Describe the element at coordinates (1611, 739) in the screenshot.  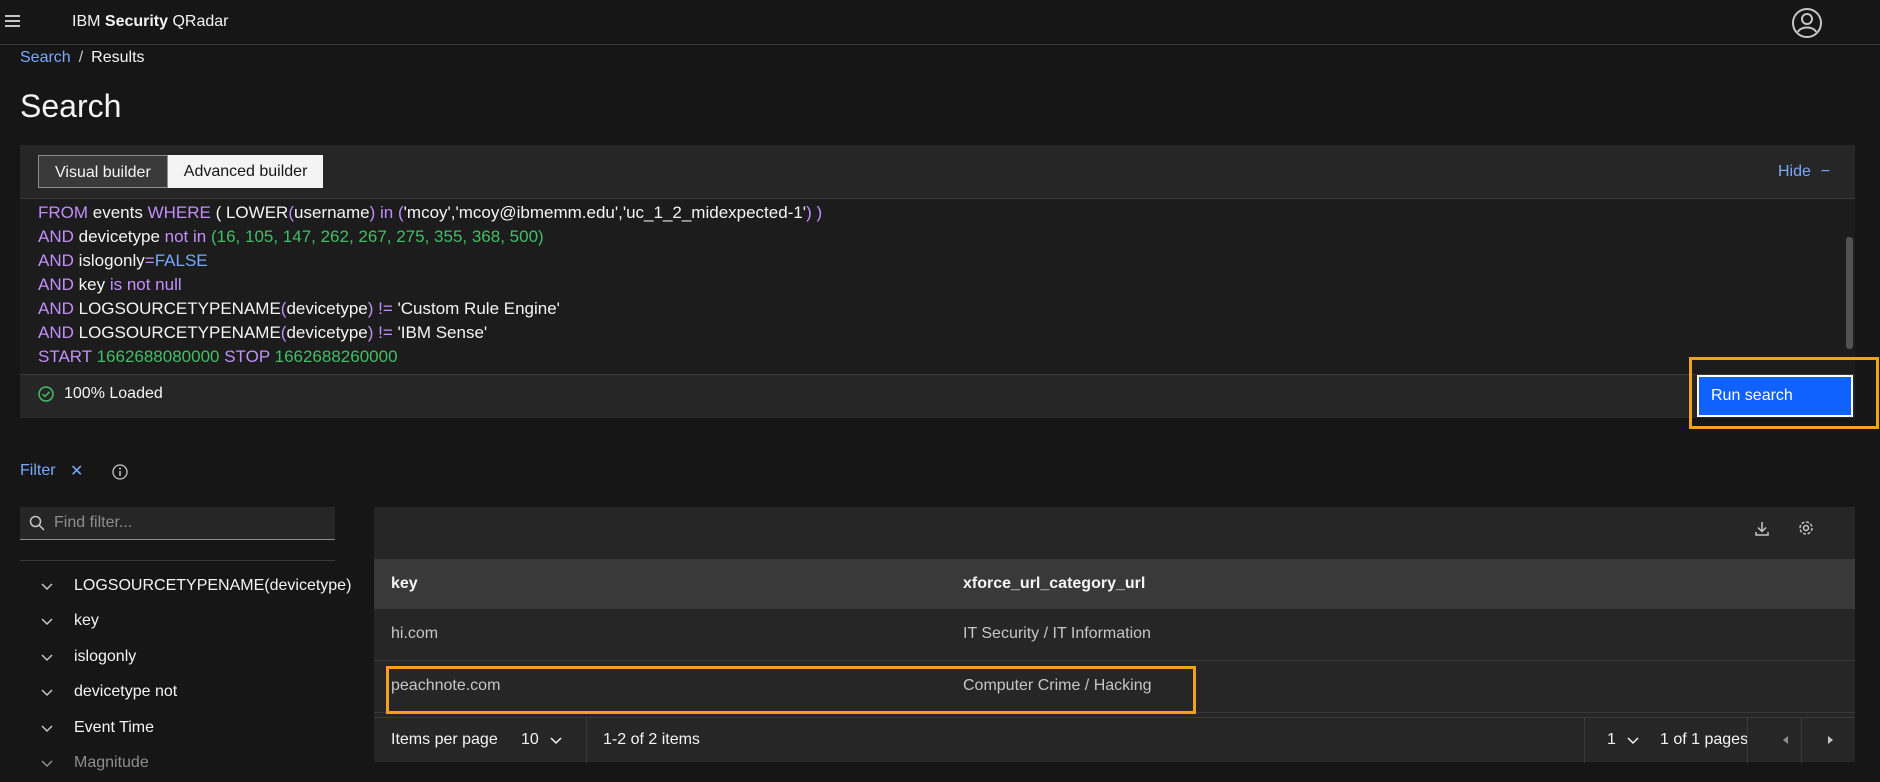
I see `page-value: 1` at that location.